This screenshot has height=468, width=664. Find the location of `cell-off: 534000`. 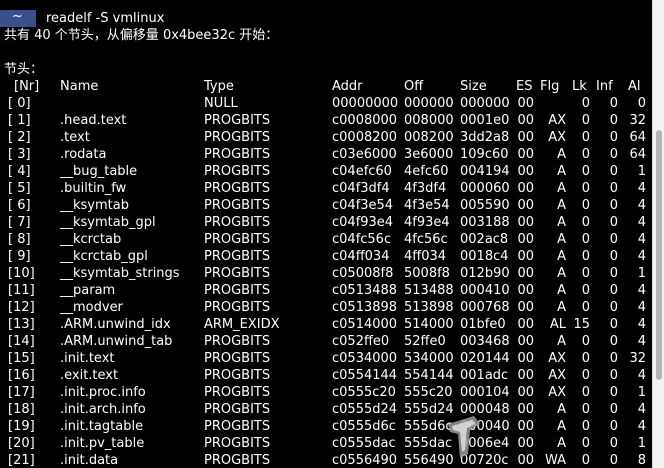

cell-off: 534000 is located at coordinates (429, 358).